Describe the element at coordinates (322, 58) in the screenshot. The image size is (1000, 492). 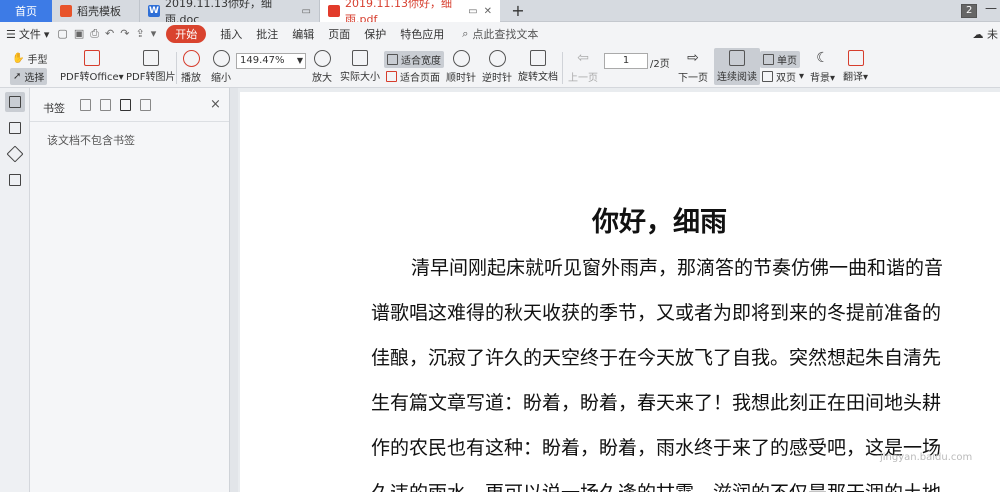
I see `zoom-in-icon` at that location.